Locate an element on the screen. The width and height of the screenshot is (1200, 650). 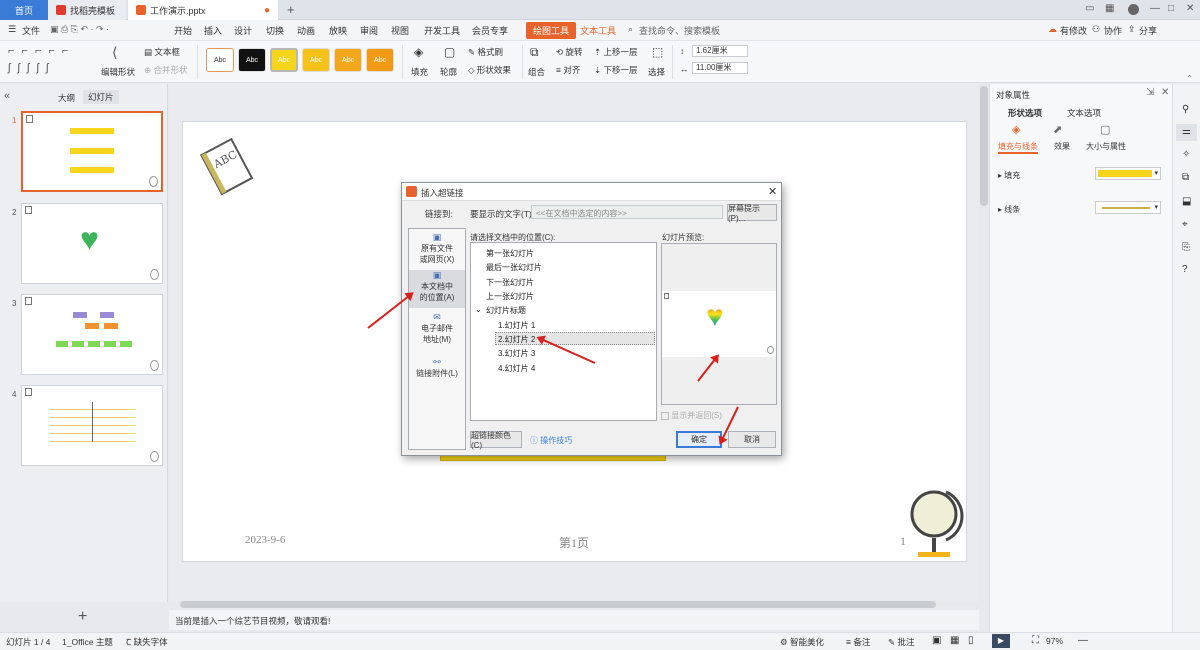
style-icon: ⚲ is located at coordinates (1185, 109).